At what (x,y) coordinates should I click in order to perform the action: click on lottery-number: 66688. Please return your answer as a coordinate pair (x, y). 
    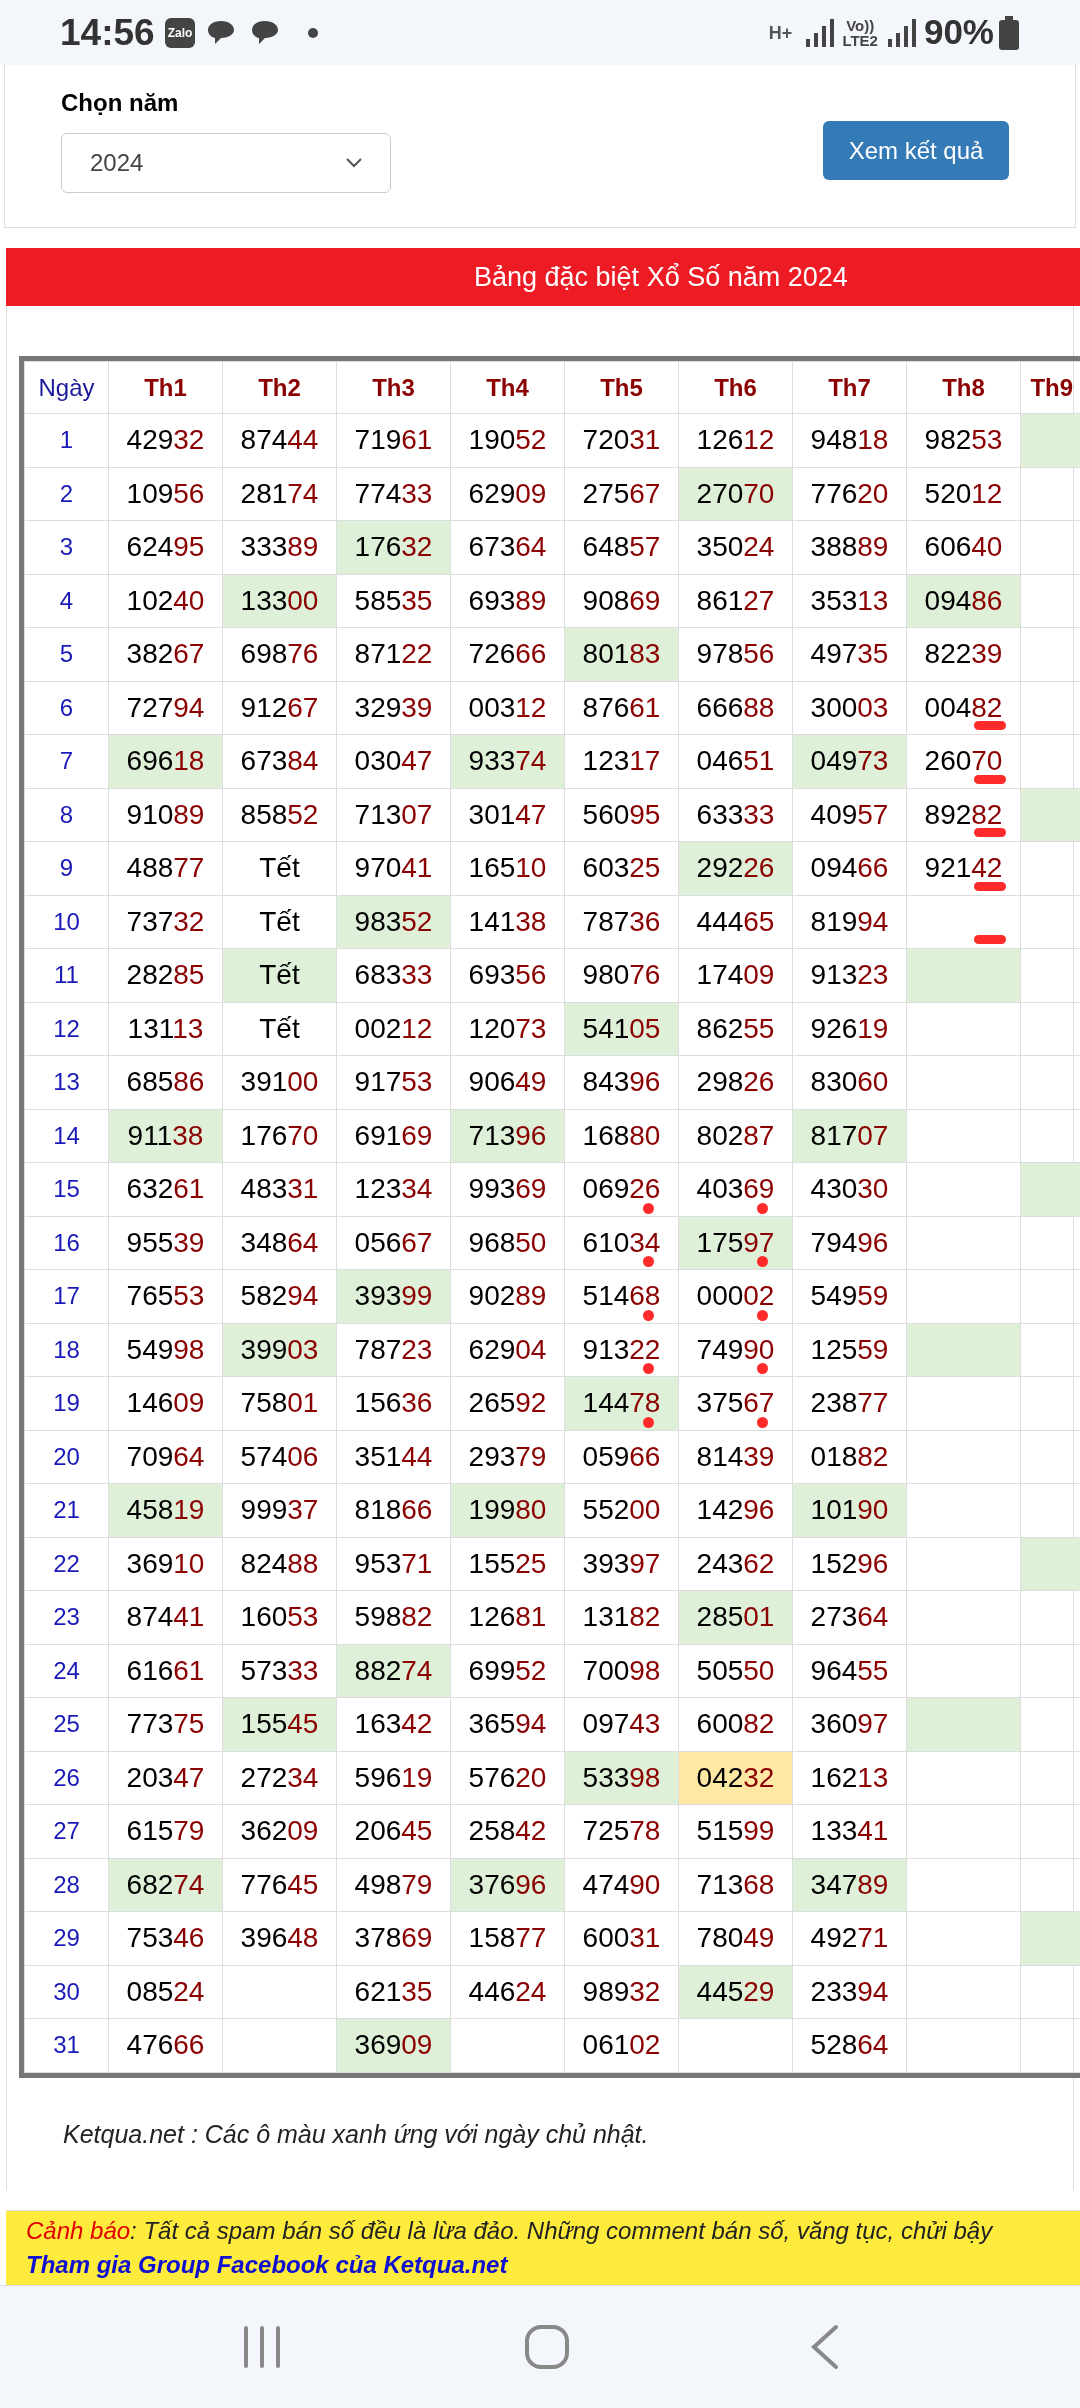
    Looking at the image, I should click on (735, 707).